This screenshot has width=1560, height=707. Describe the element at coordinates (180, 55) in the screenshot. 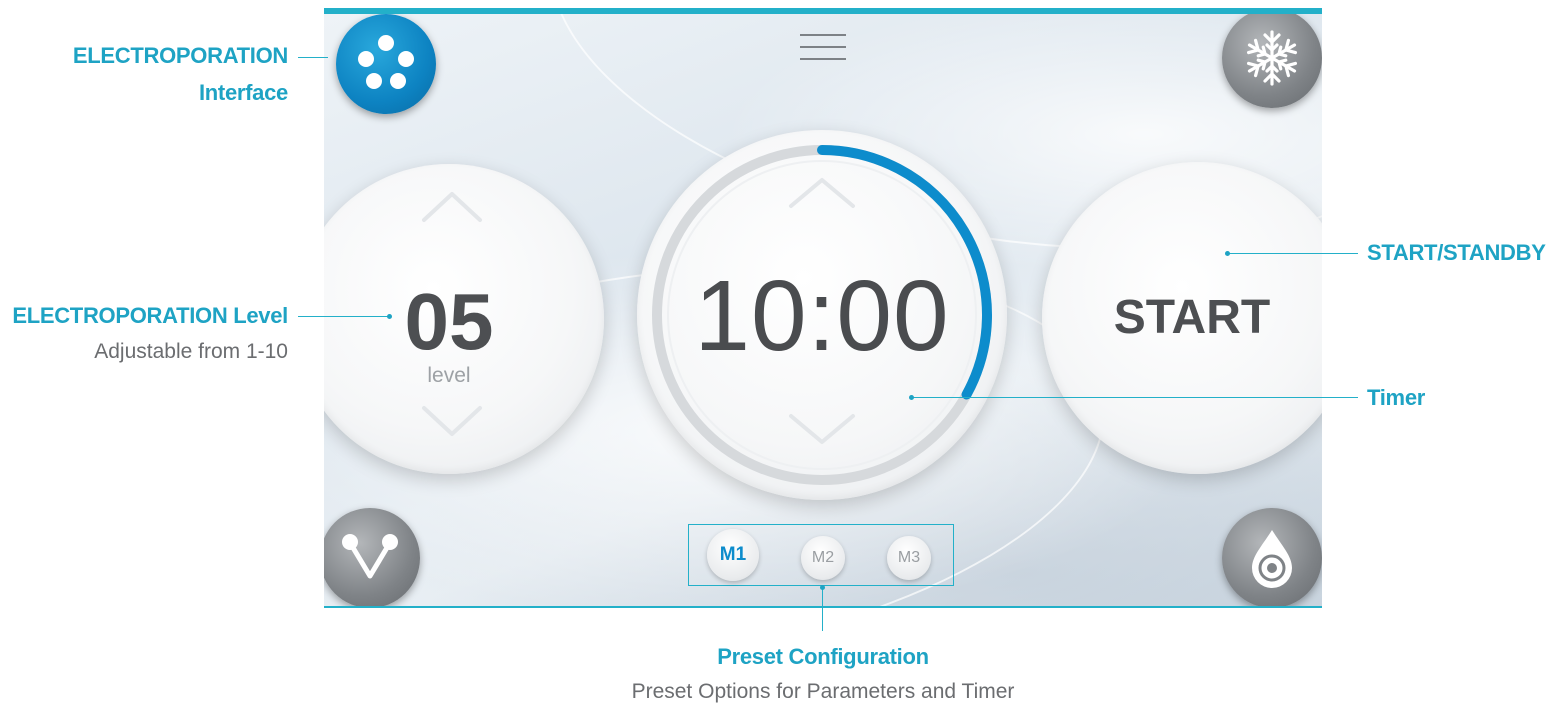

I see `interface-annotation-title-line1: ELECTROPORATION` at that location.